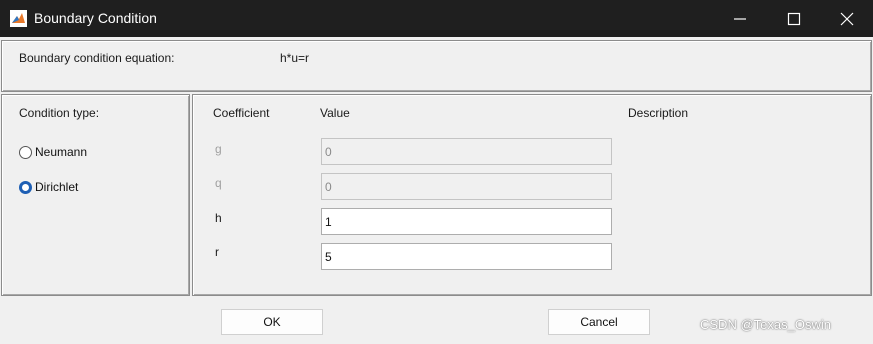  I want to click on coef-name-g: g, so click(218, 149).